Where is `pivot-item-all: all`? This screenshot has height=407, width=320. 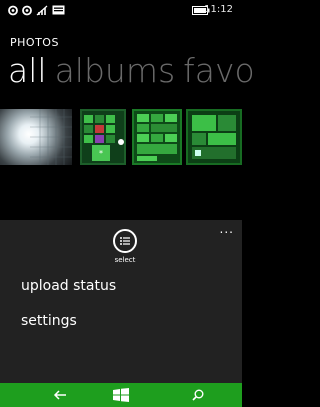 pivot-item-all: all is located at coordinates (27, 70).